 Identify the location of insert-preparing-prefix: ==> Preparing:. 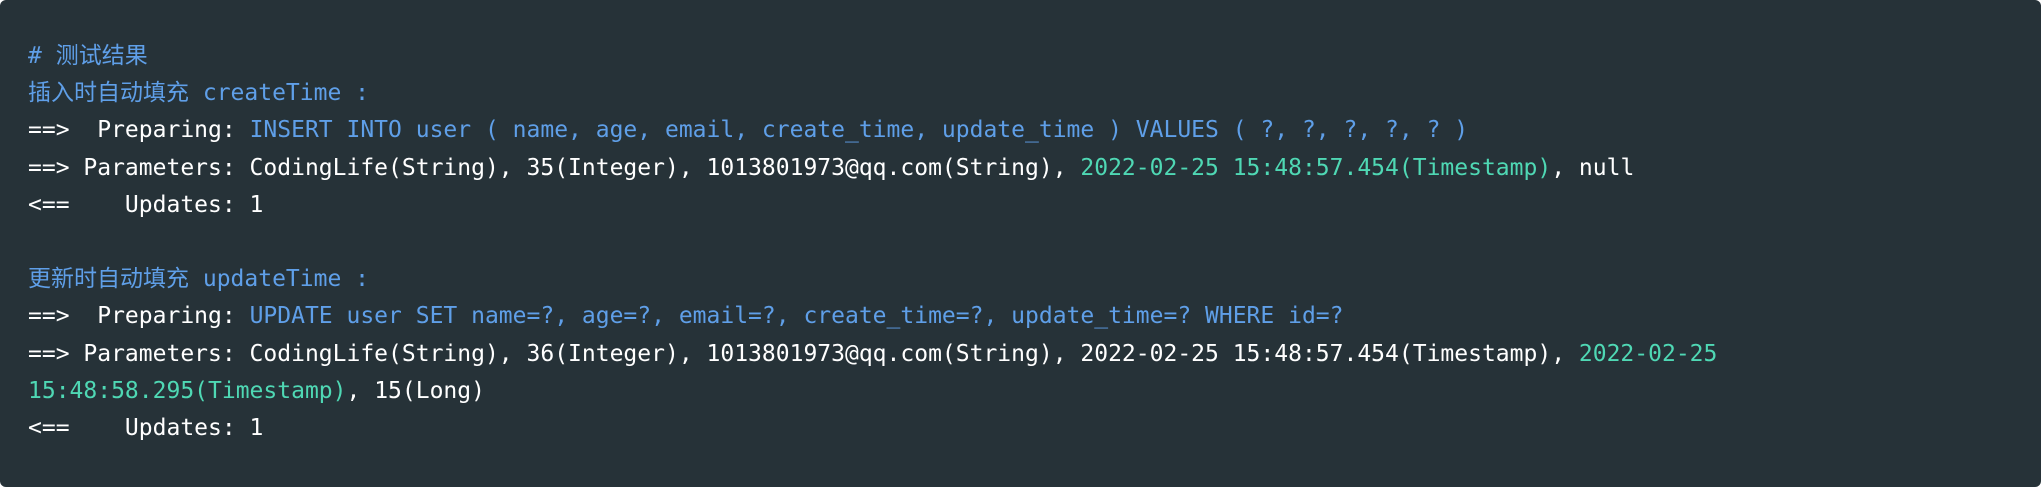
(139, 130).